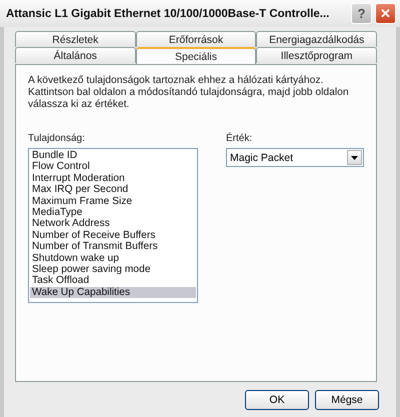 The height and width of the screenshot is (417, 400). What do you see at coordinates (277, 400) in the screenshot?
I see `ok-button: OK` at bounding box center [277, 400].